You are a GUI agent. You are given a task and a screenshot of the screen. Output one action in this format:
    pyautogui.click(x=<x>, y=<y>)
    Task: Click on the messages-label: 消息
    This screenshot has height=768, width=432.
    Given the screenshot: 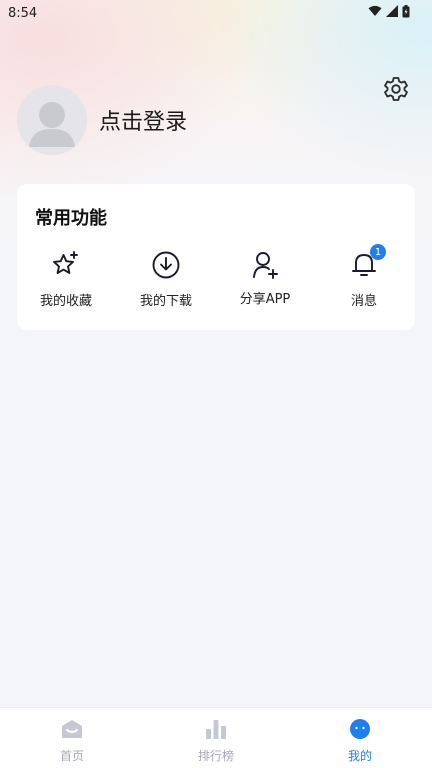 What is the action you would take?
    pyautogui.click(x=363, y=301)
    